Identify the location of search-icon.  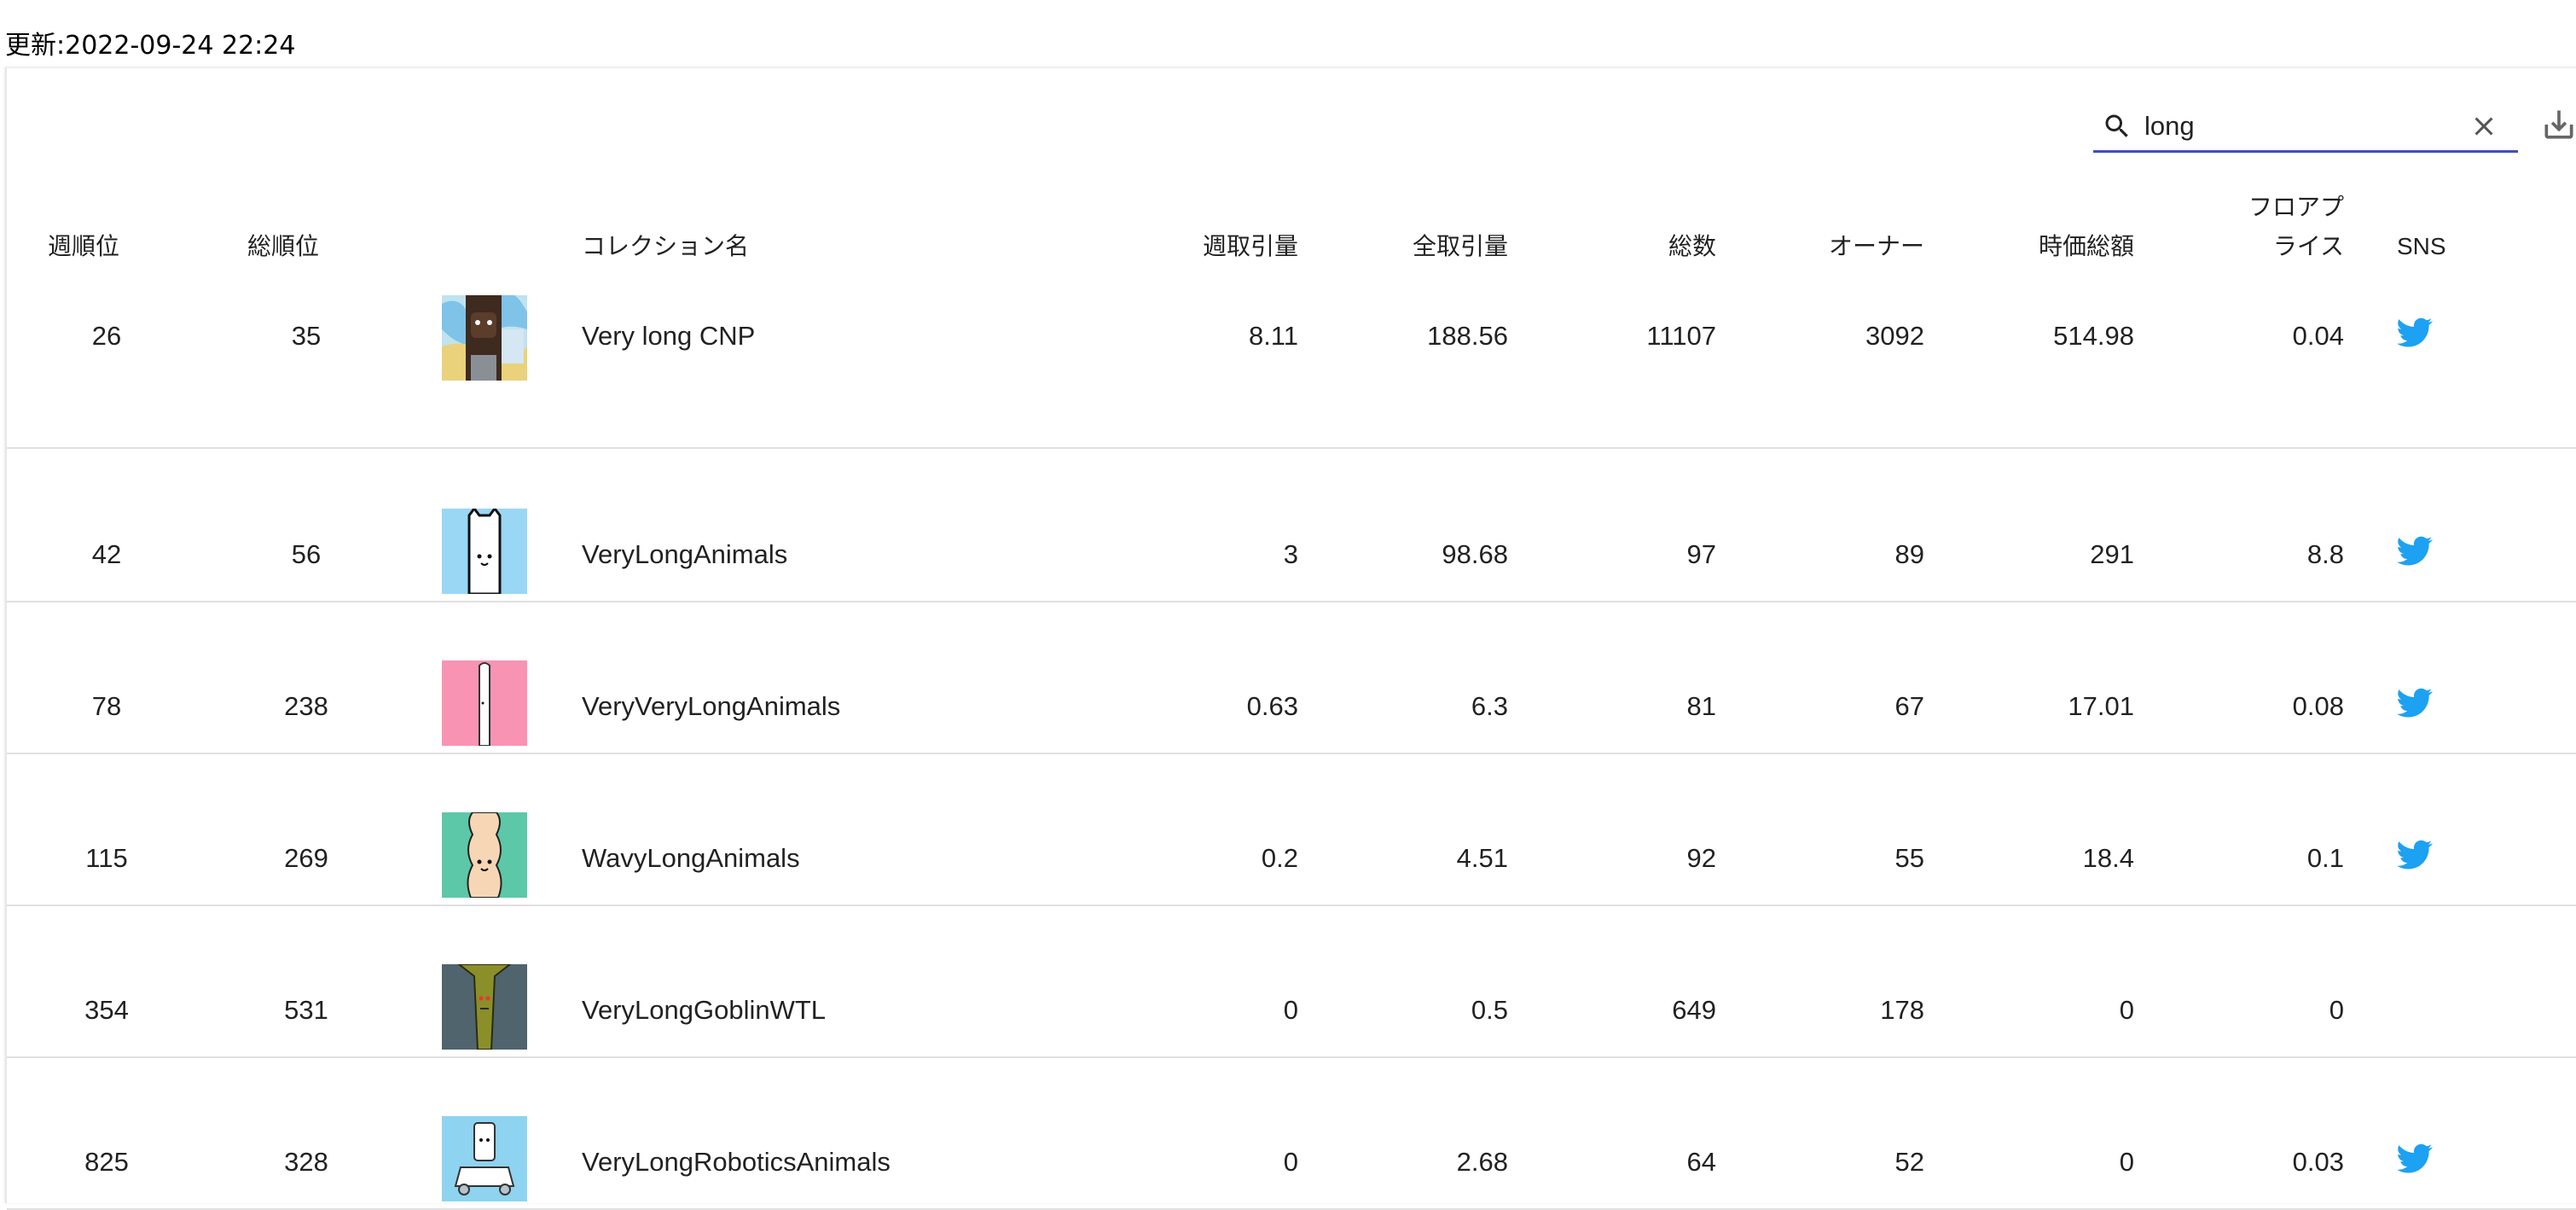
(2116, 125).